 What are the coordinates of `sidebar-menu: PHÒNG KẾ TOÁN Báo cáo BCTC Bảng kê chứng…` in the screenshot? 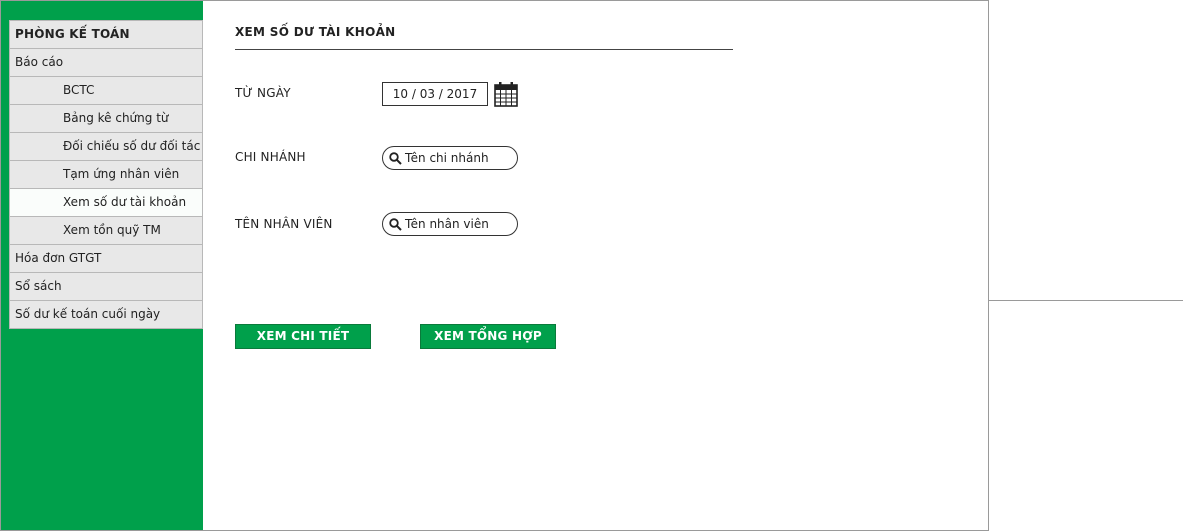 It's located at (106, 174).